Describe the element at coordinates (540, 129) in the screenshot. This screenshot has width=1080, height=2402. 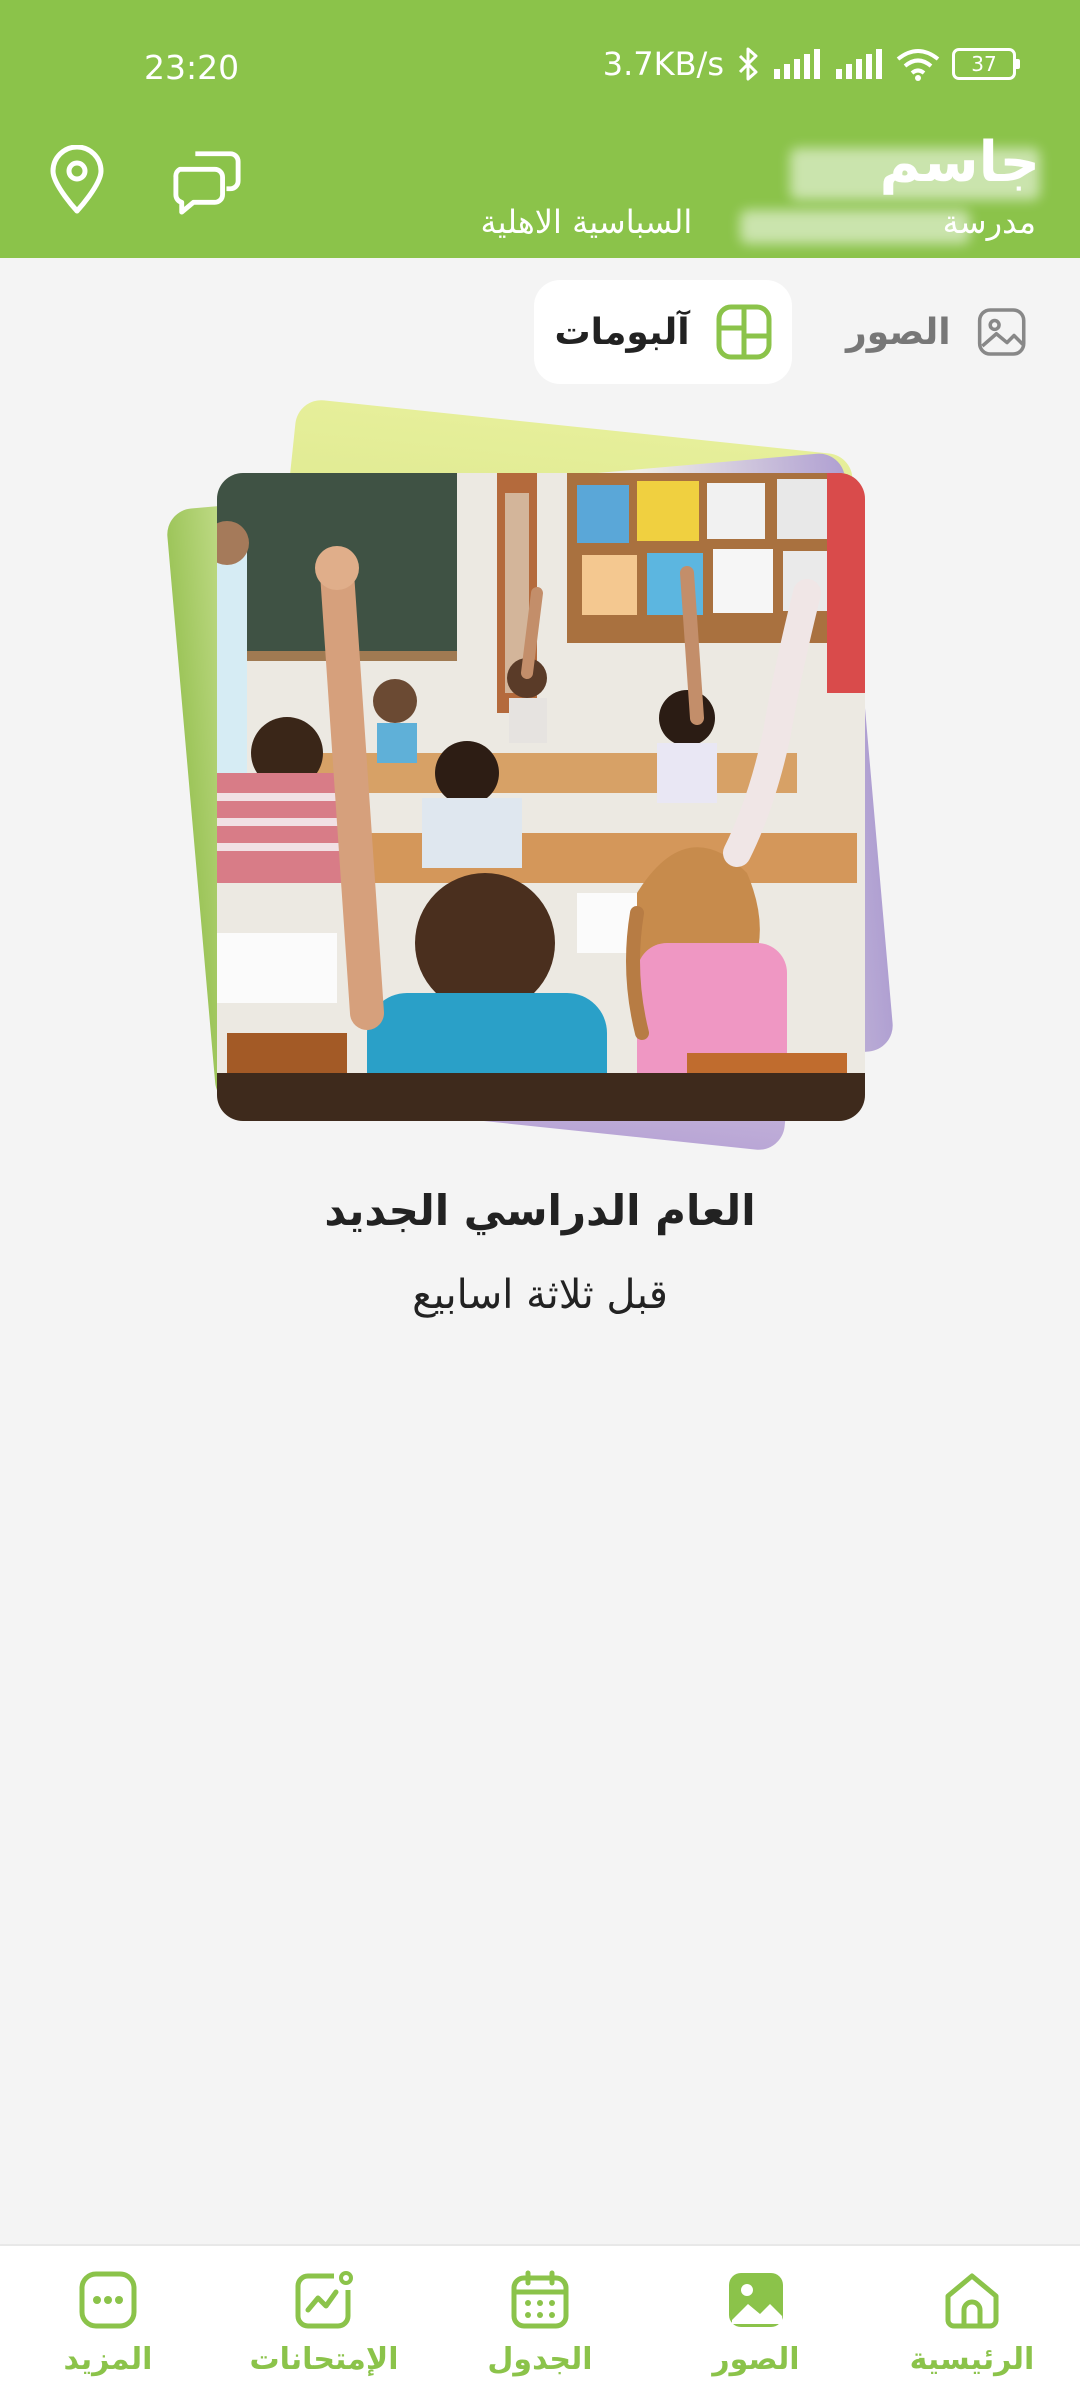
I see `app-header: 23:20 3.7KB/s 37 مدرسة السباسية الاهلية` at that location.